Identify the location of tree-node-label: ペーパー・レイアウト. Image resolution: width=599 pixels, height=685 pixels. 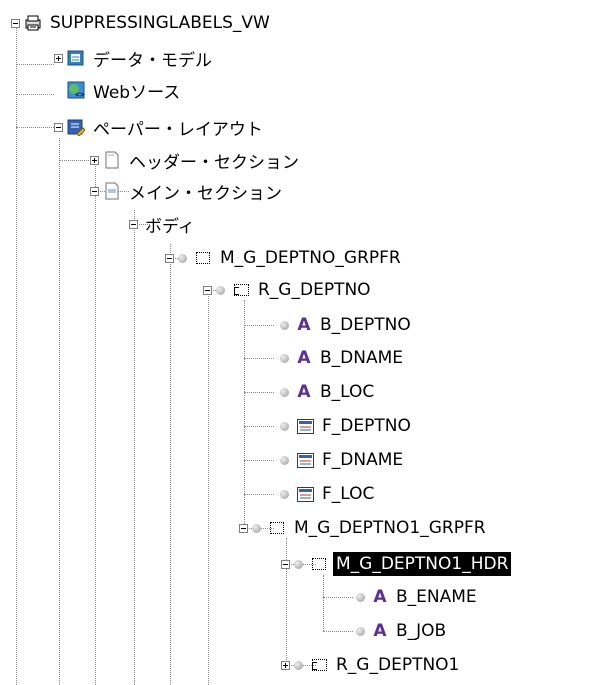
(178, 129).